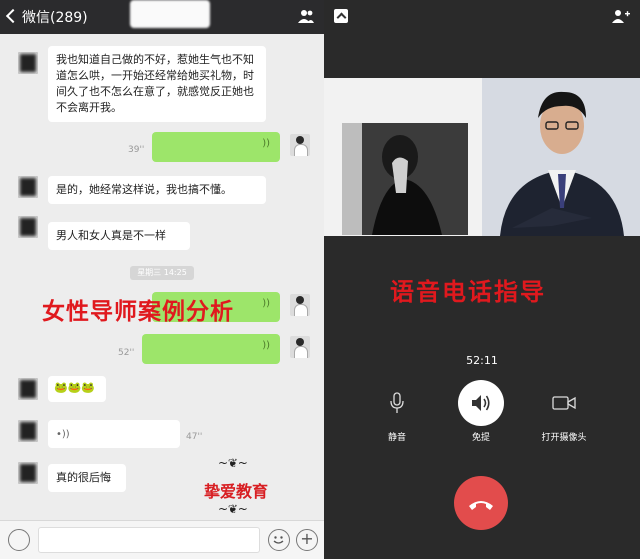 The height and width of the screenshot is (559, 640). Describe the element at coordinates (564, 403) in the screenshot. I see `camera-icon` at that location.